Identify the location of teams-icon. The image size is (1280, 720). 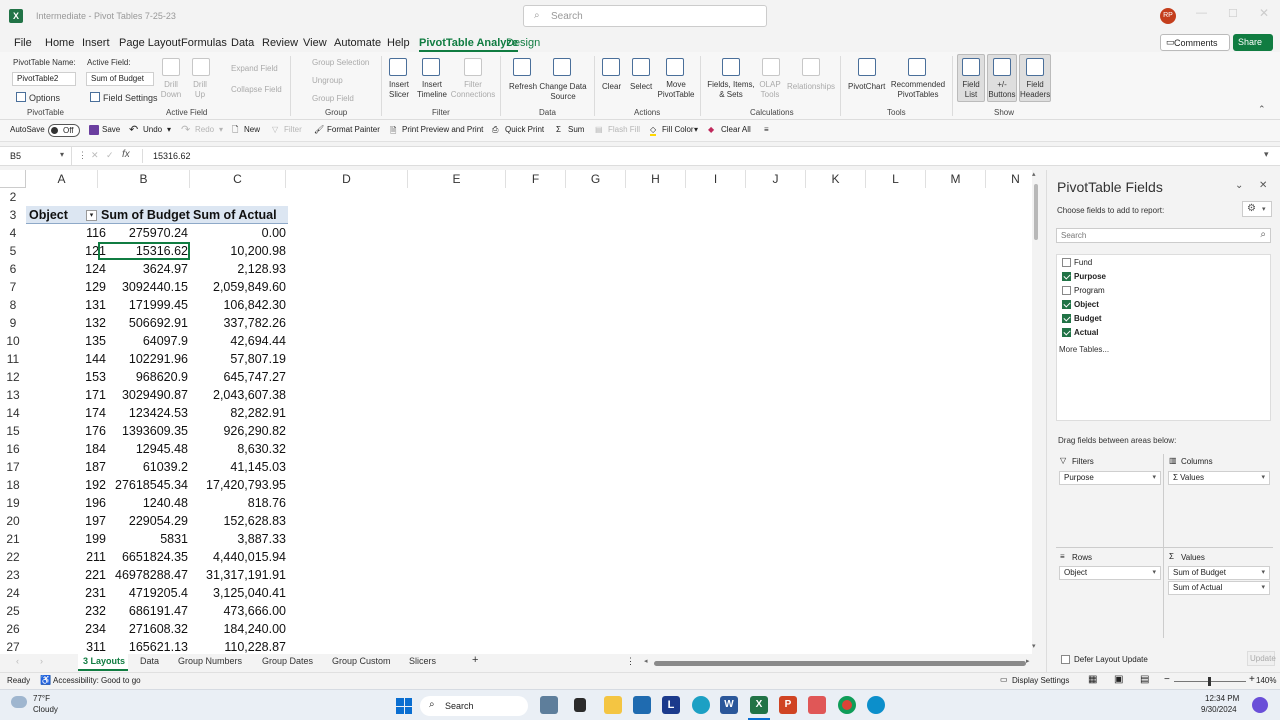
(701, 705).